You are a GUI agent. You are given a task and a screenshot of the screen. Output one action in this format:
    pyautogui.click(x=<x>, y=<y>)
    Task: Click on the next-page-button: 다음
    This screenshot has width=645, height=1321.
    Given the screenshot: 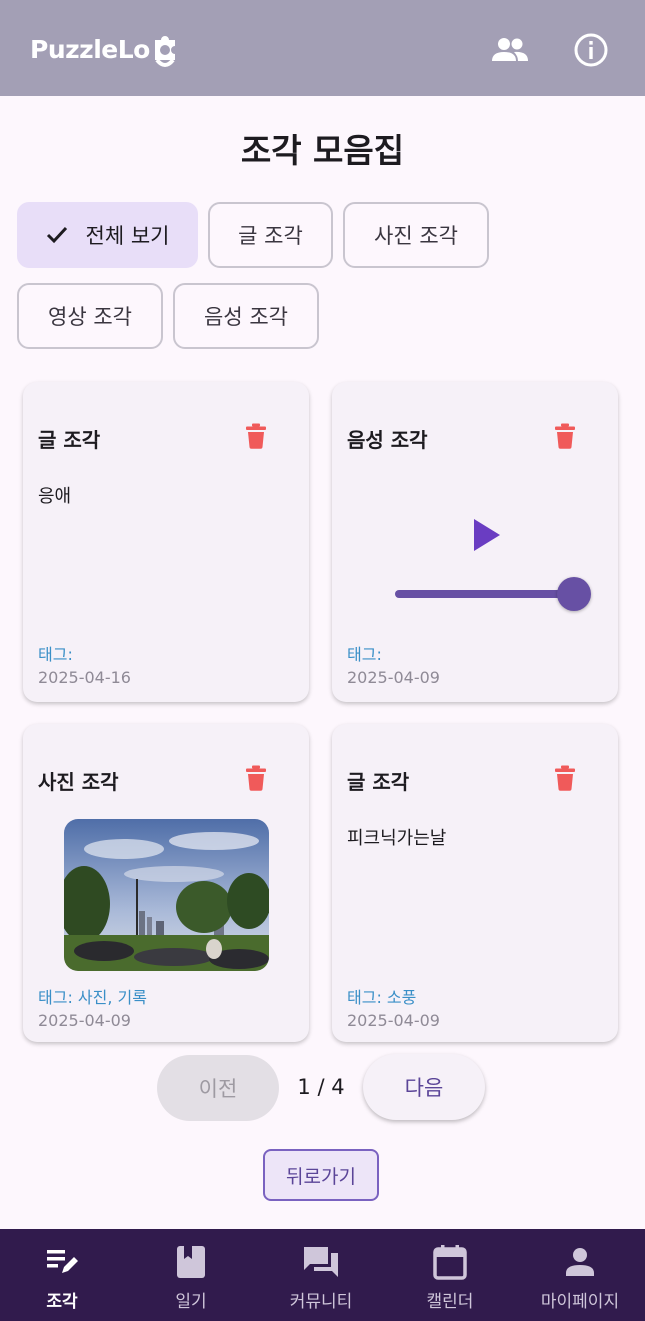 What is the action you would take?
    pyautogui.click(x=424, y=1087)
    